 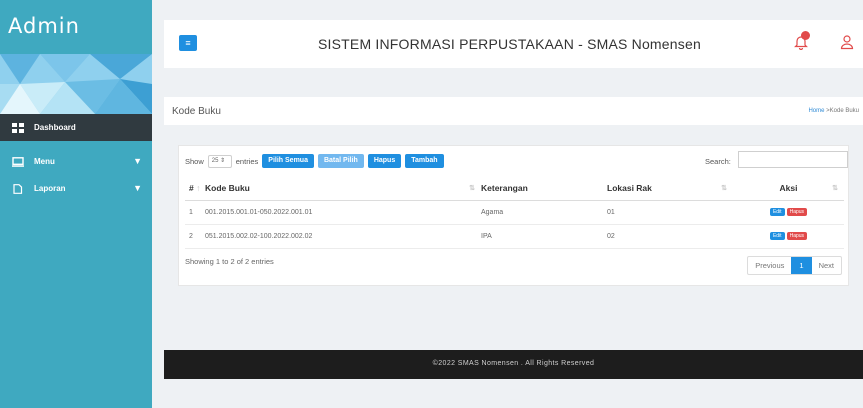 What do you see at coordinates (816, 111) in the screenshot?
I see `breadcrumb-home-link: Home` at bounding box center [816, 111].